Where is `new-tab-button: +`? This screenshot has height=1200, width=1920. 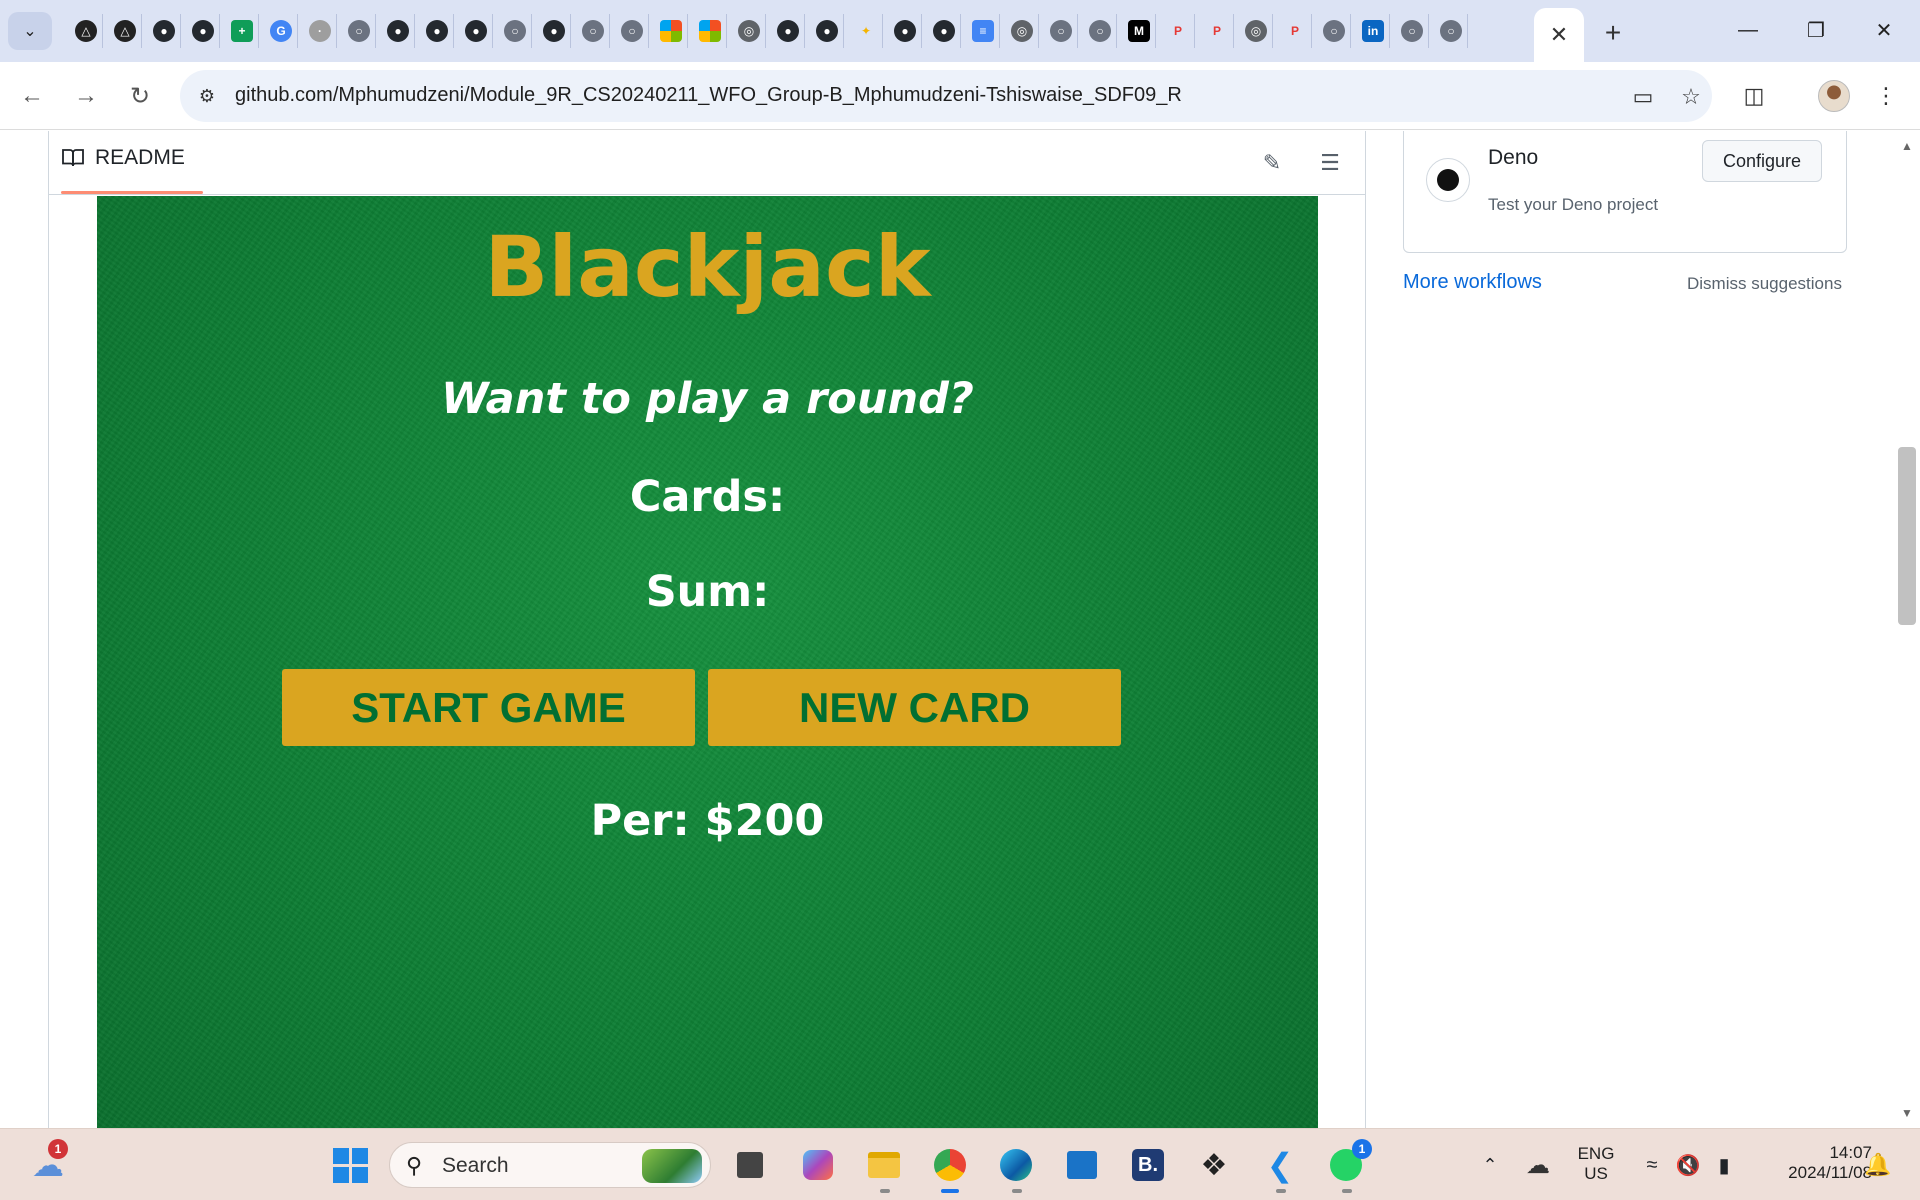 new-tab-button: + is located at coordinates (1613, 33).